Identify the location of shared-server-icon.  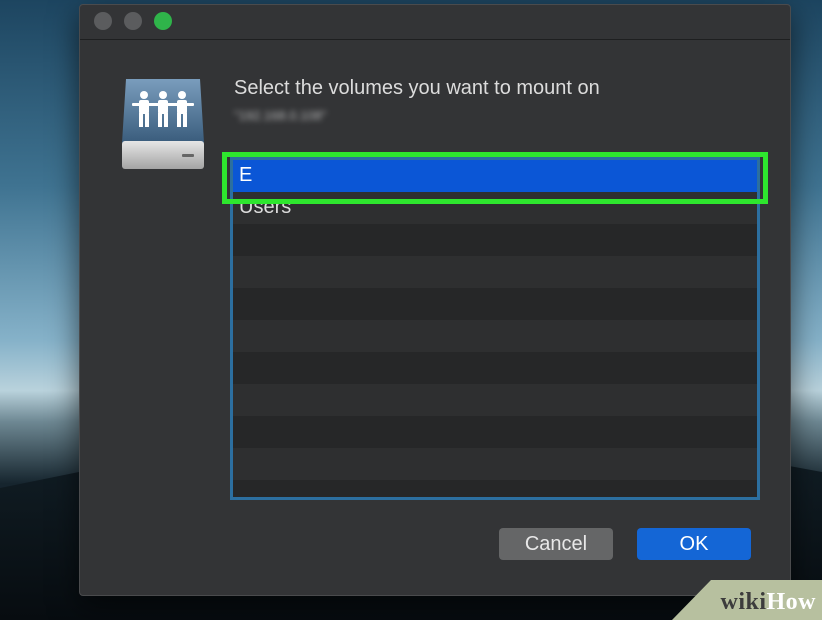
(163, 124).